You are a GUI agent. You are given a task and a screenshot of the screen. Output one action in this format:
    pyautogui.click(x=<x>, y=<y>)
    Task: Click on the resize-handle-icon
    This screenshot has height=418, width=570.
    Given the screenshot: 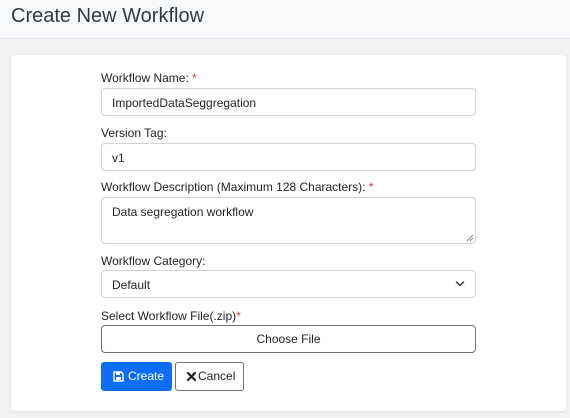 What is the action you would take?
    pyautogui.click(x=470, y=238)
    